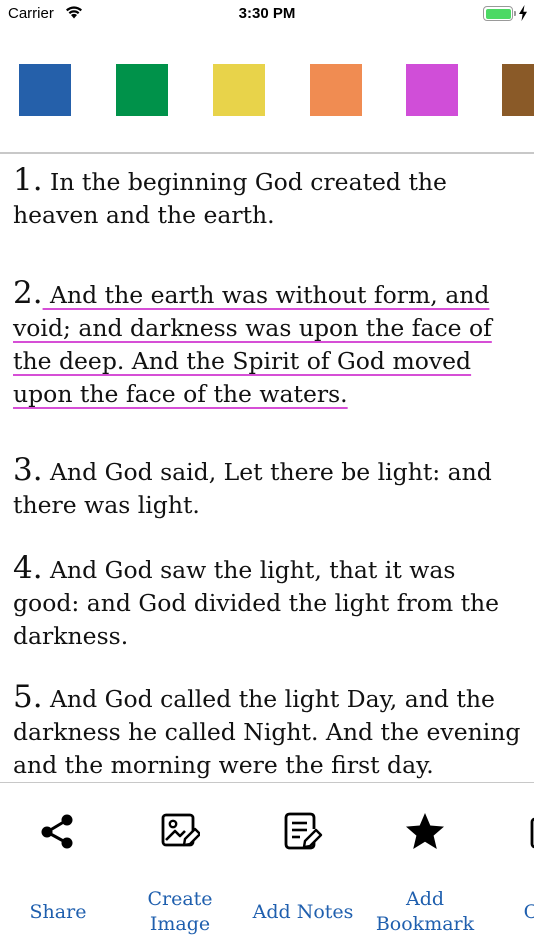 The width and height of the screenshot is (534, 950). I want to click on share-label: Share, so click(58, 912).